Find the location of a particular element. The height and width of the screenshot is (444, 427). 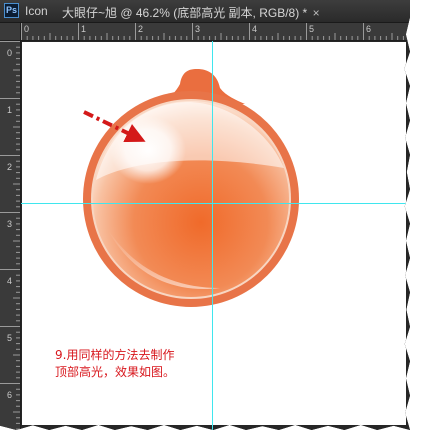

app-name: Icon is located at coordinates (36, 11).